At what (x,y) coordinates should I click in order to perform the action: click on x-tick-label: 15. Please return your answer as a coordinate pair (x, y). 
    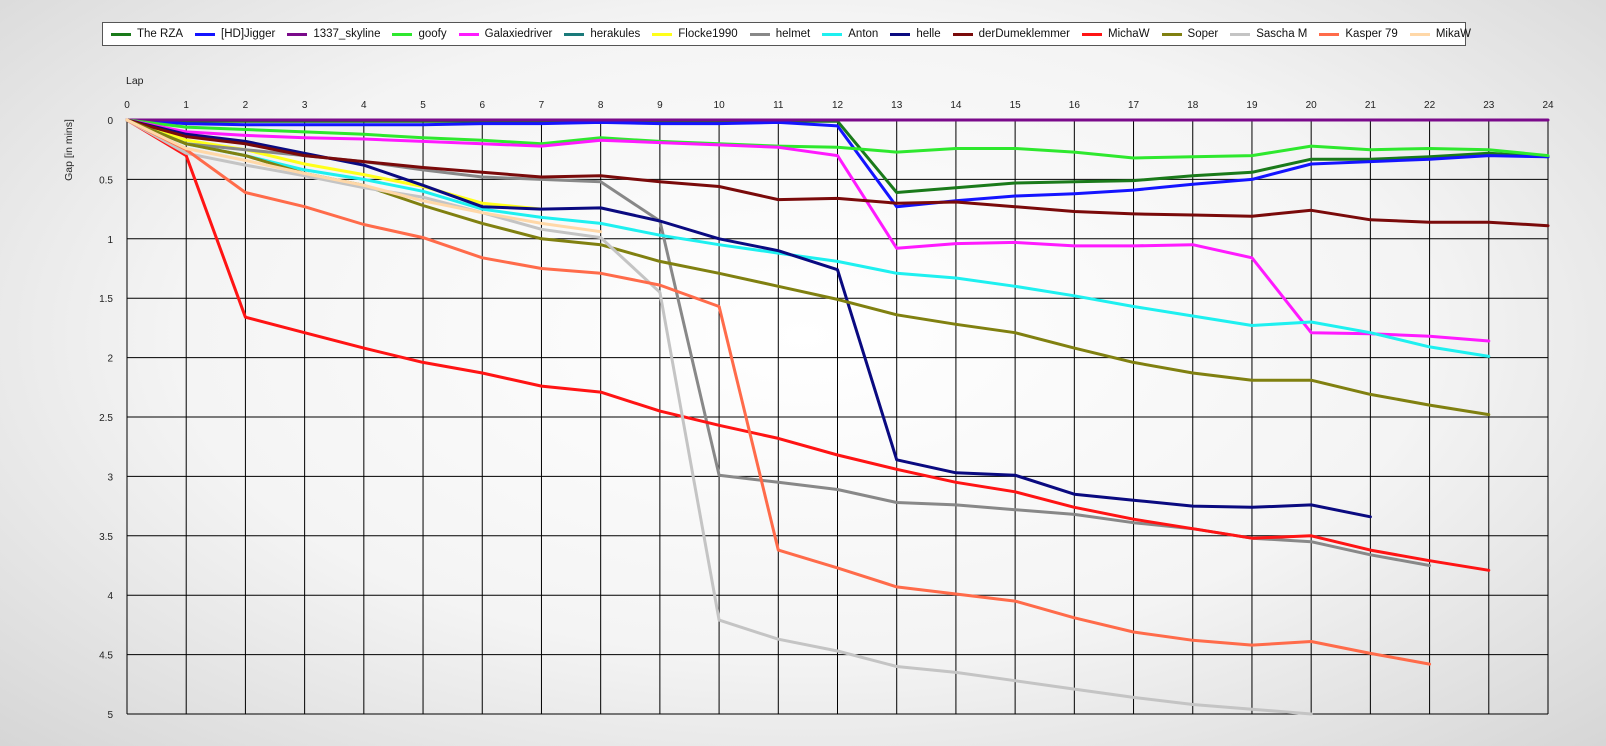
    Looking at the image, I should click on (1016, 105).